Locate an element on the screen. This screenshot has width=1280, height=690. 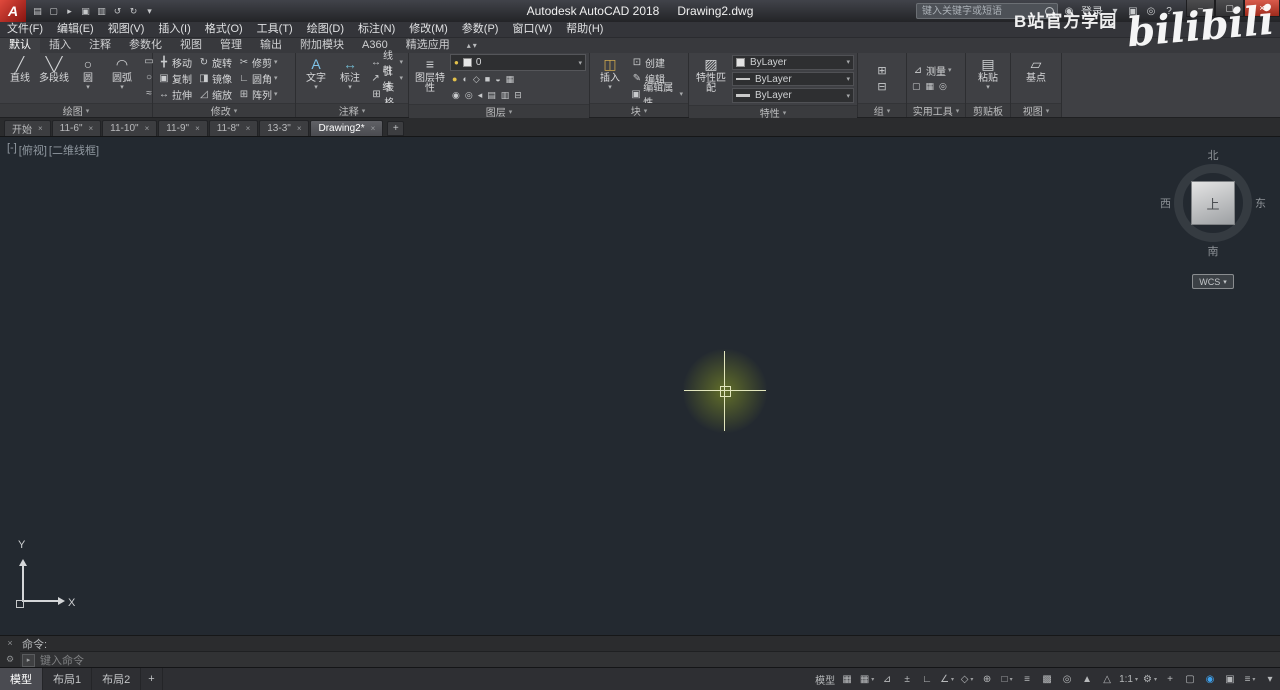
compass-north-label: 北 is located at coordinates (1213, 155).